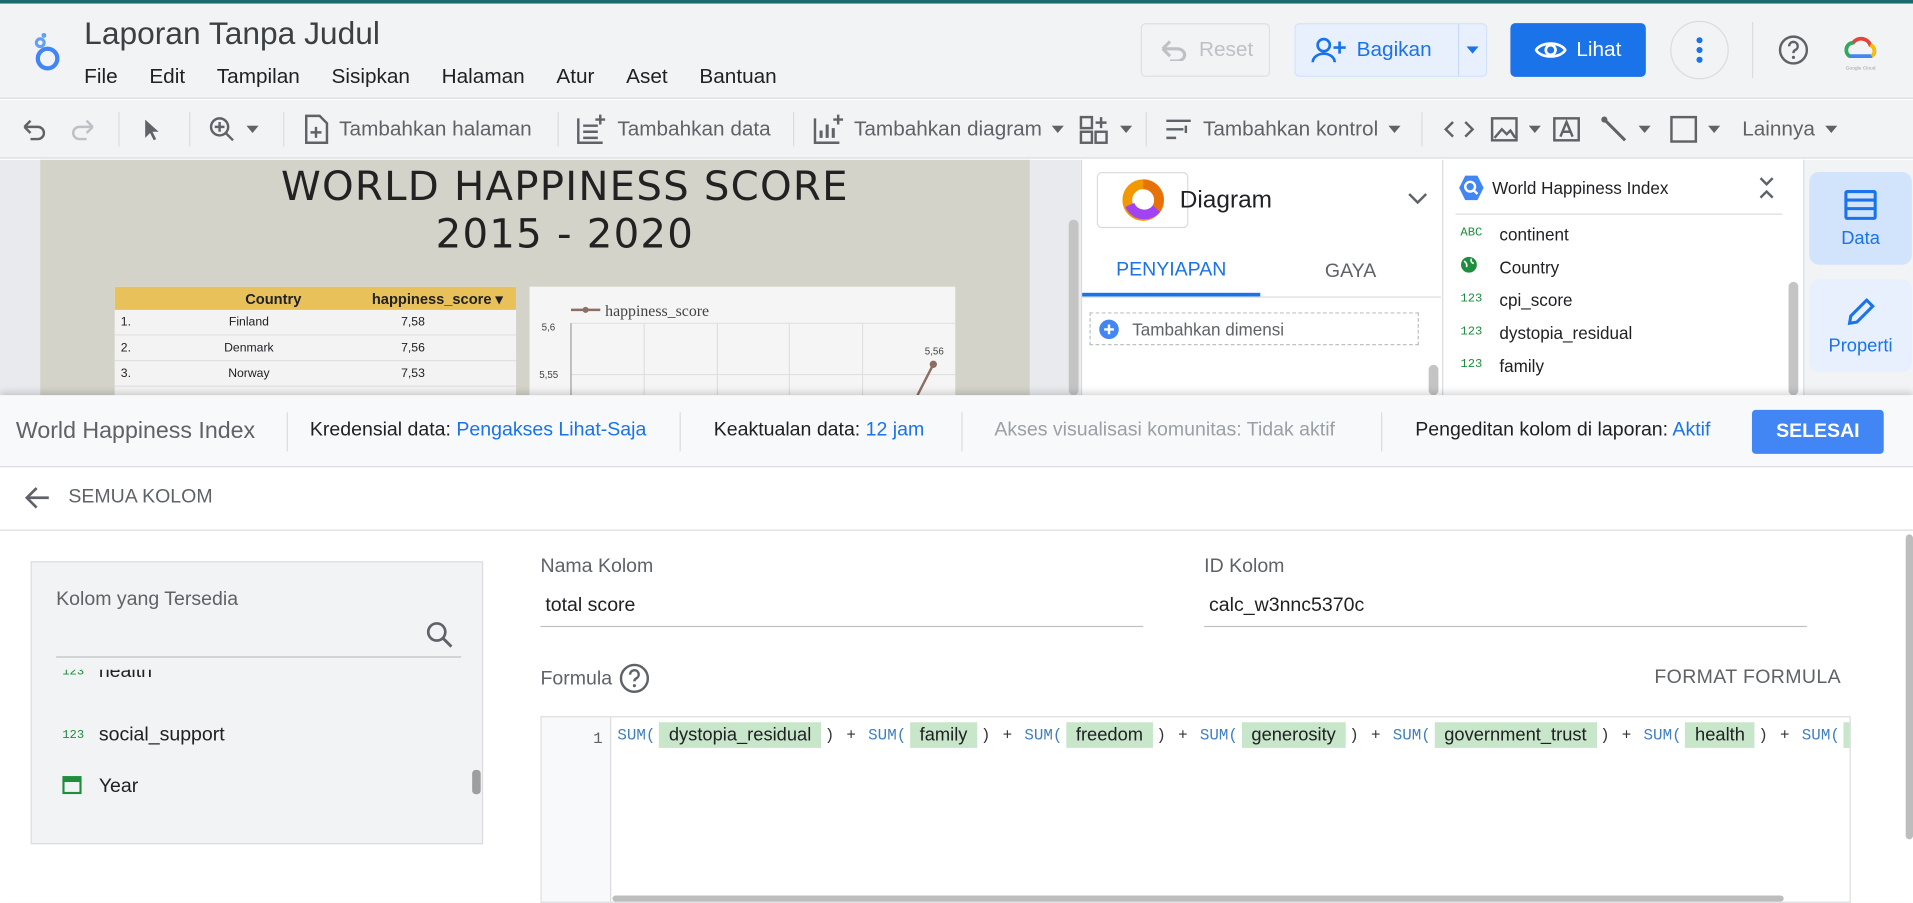 Image resolution: width=1913 pixels, height=903 pixels. Describe the element at coordinates (549, 375) in the screenshot. I see `y-tick-label: 5,55` at that location.